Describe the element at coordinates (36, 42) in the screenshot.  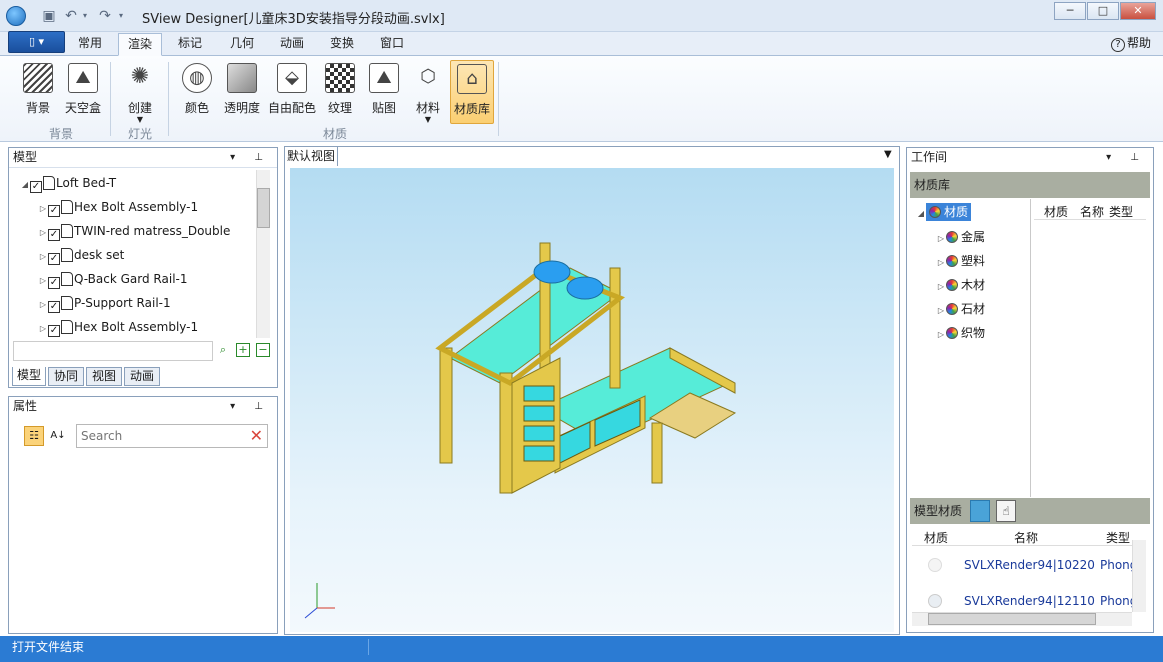
I see `file-menu-button: ▯ ▾` at that location.